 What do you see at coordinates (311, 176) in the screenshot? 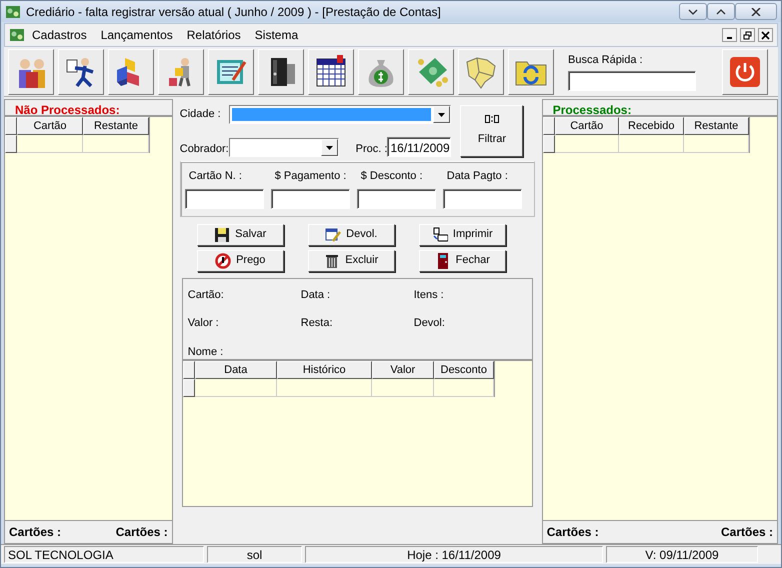
I see `field-label: $ Pagamento :` at bounding box center [311, 176].